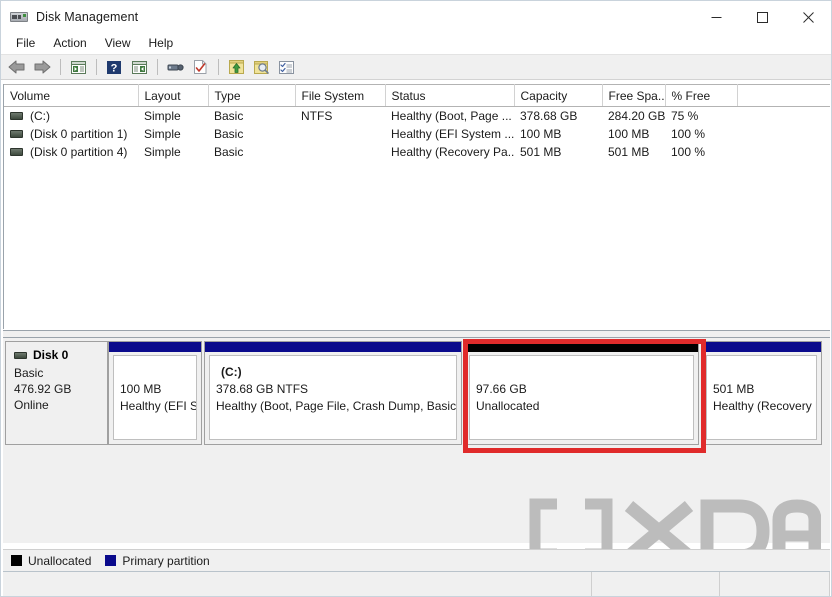 The width and height of the screenshot is (832, 597). Describe the element at coordinates (166, 560) in the screenshot. I see `legend-primary-partition-label: Primary partition` at that location.